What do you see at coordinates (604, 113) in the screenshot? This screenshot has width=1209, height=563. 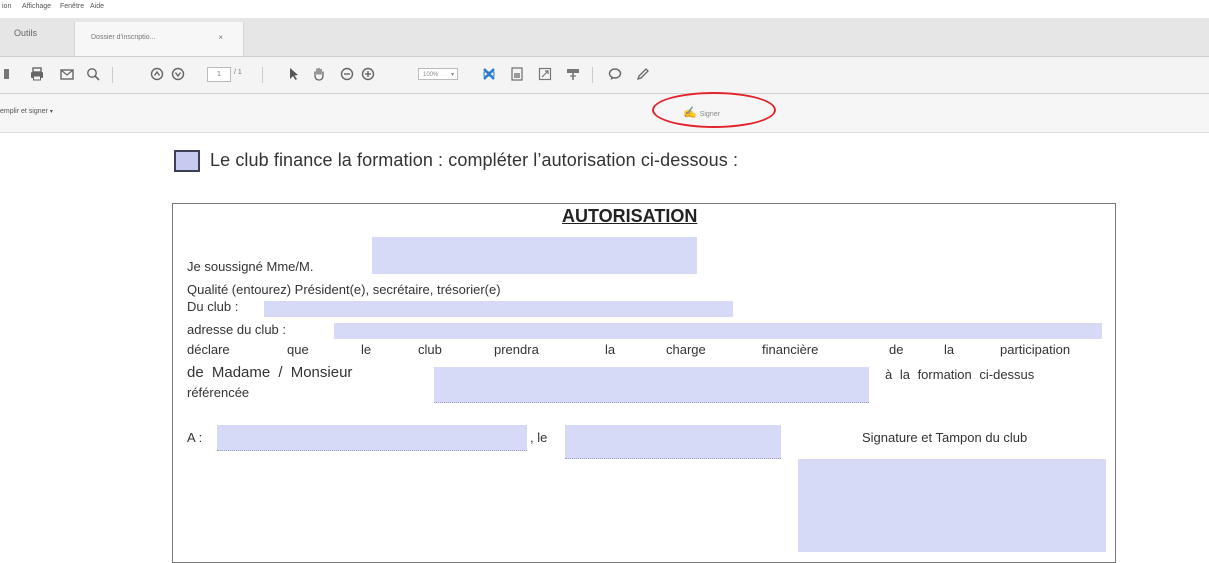 I see `fill-and-sign-bar: emplir et signer ▾ ✍ Signer` at bounding box center [604, 113].